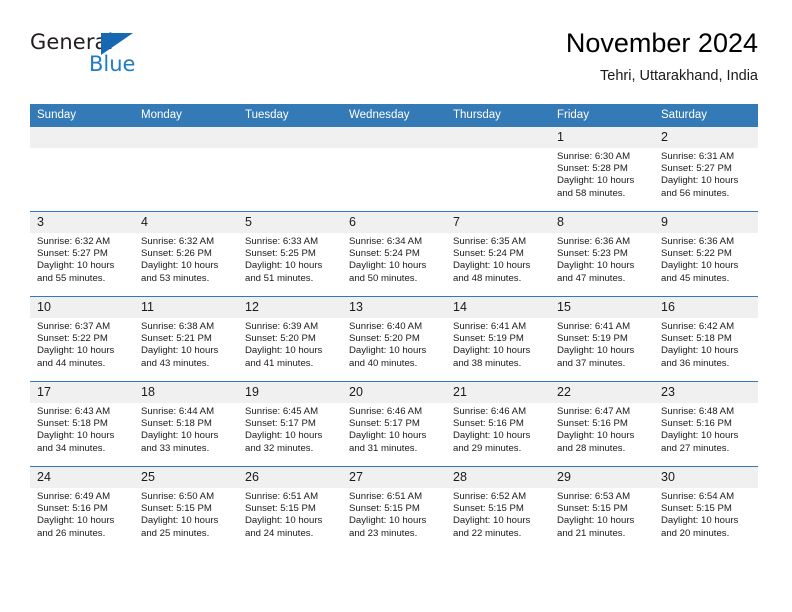  I want to click on daylight-text: Daylight: 10 hours and 29 minutes., so click(492, 442).